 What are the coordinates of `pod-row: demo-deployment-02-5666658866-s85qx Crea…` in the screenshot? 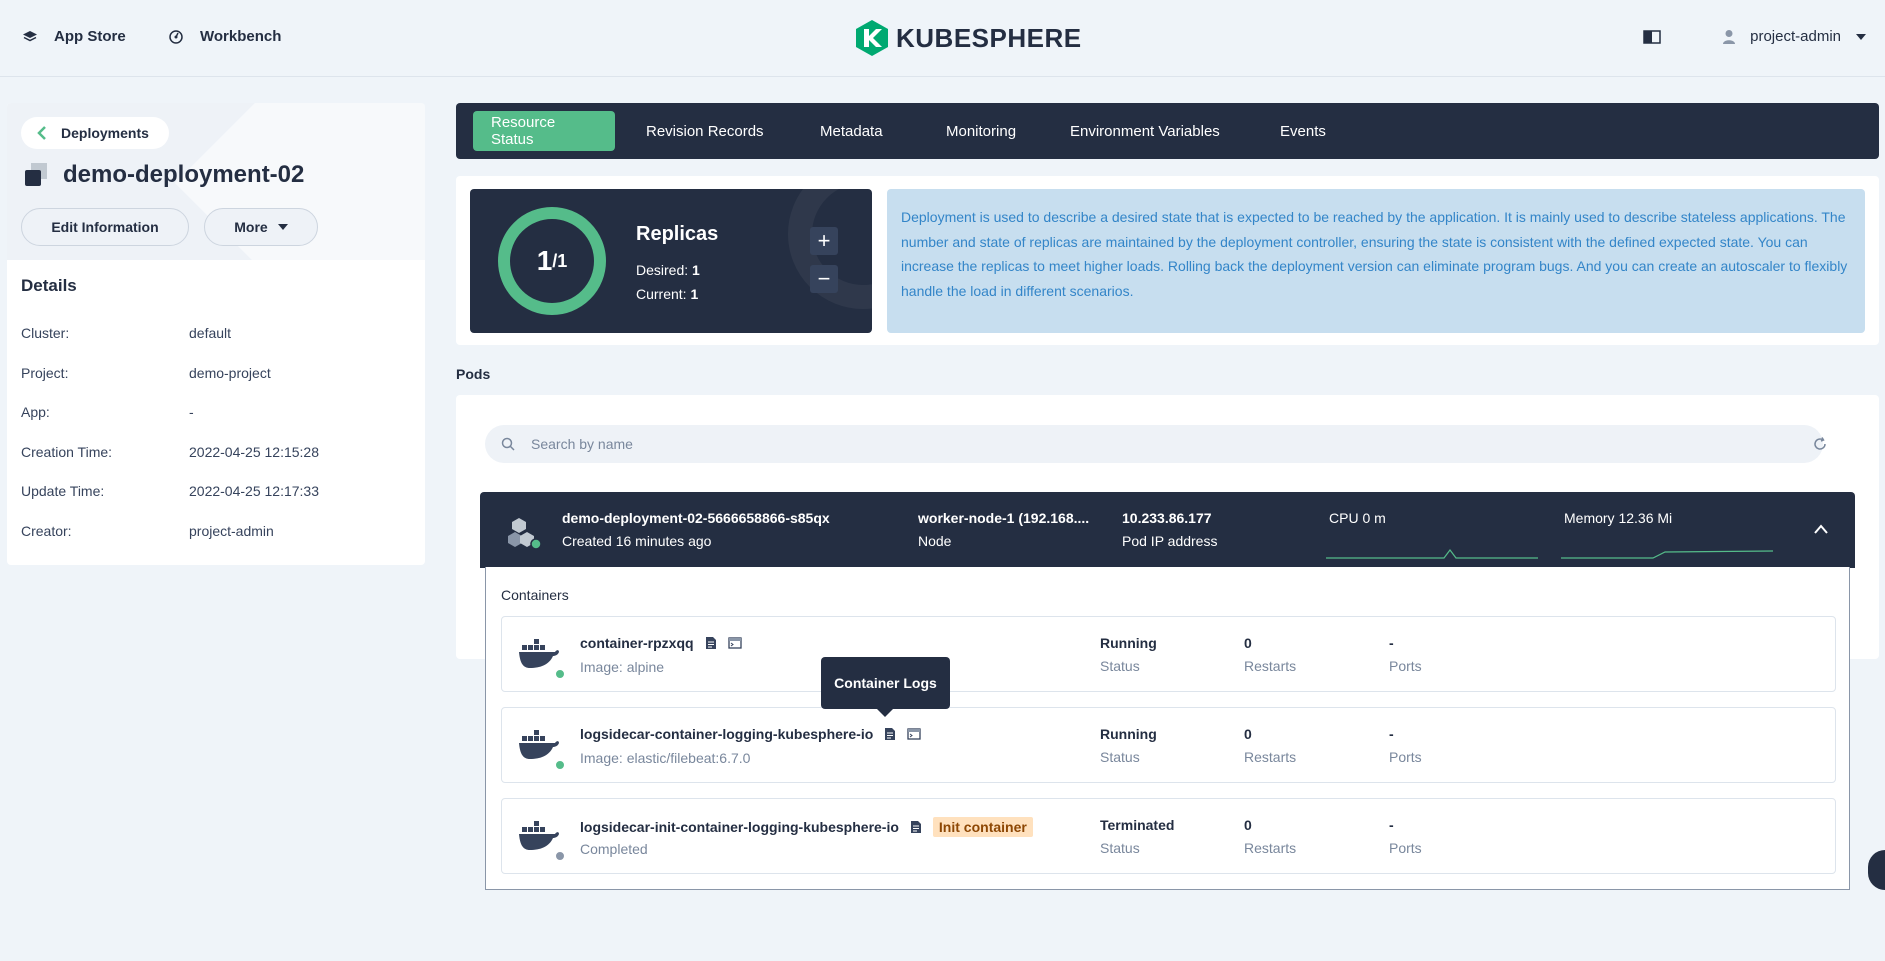 It's located at (1167, 530).